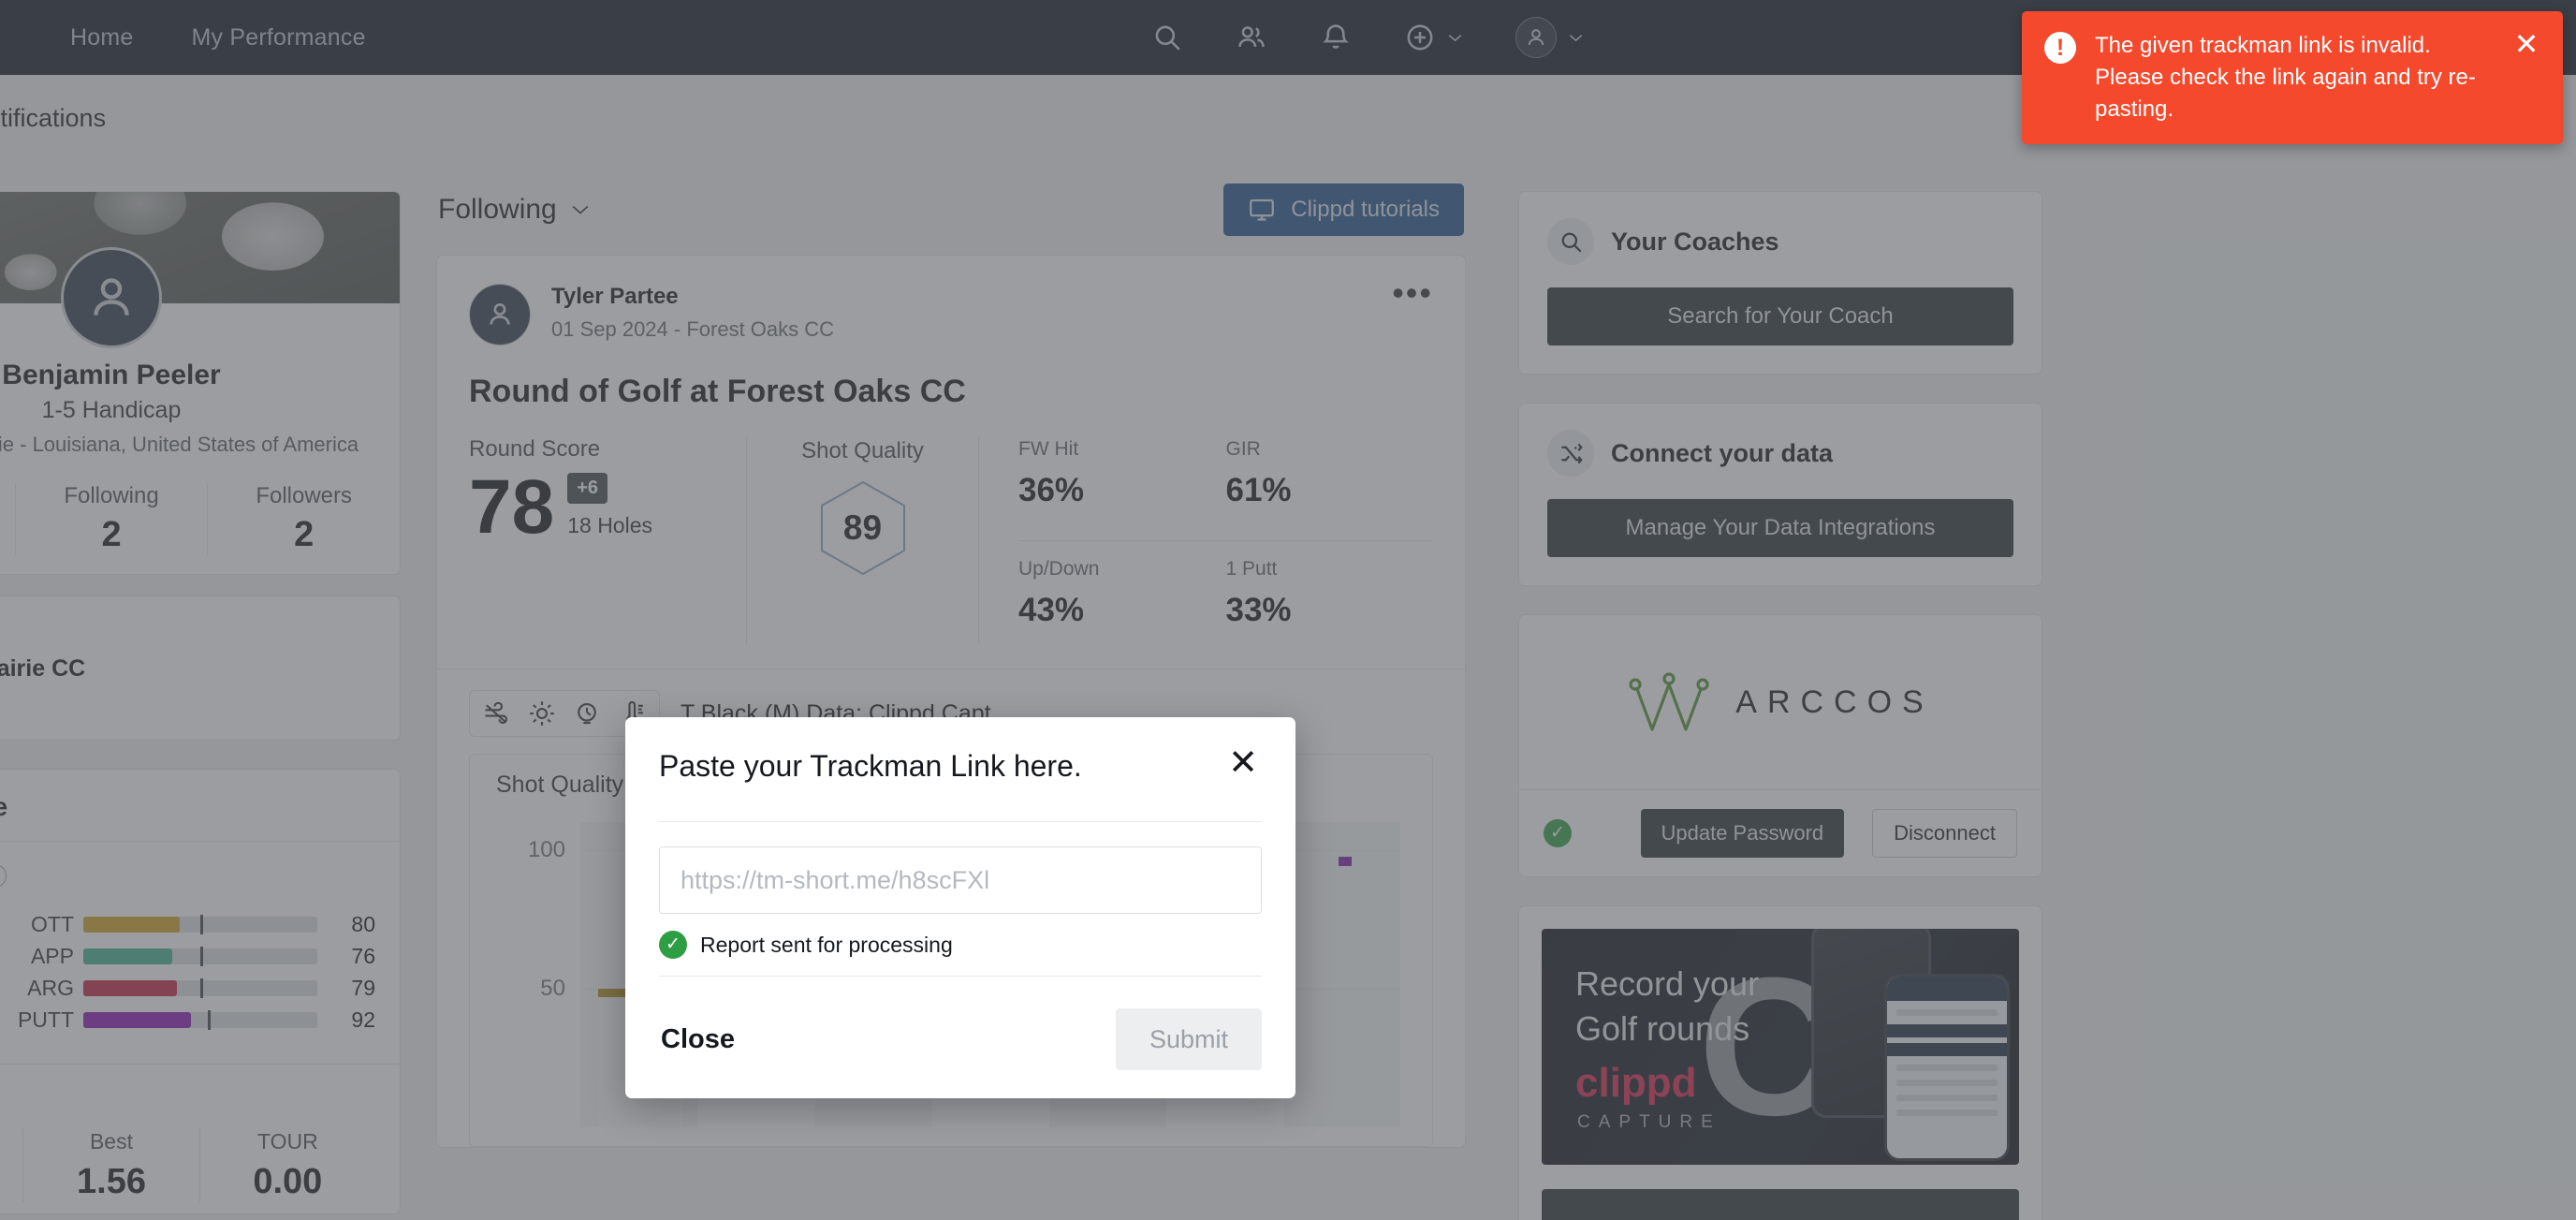  Describe the element at coordinates (698, 1040) in the screenshot. I see `modal-close-button: Close` at that location.